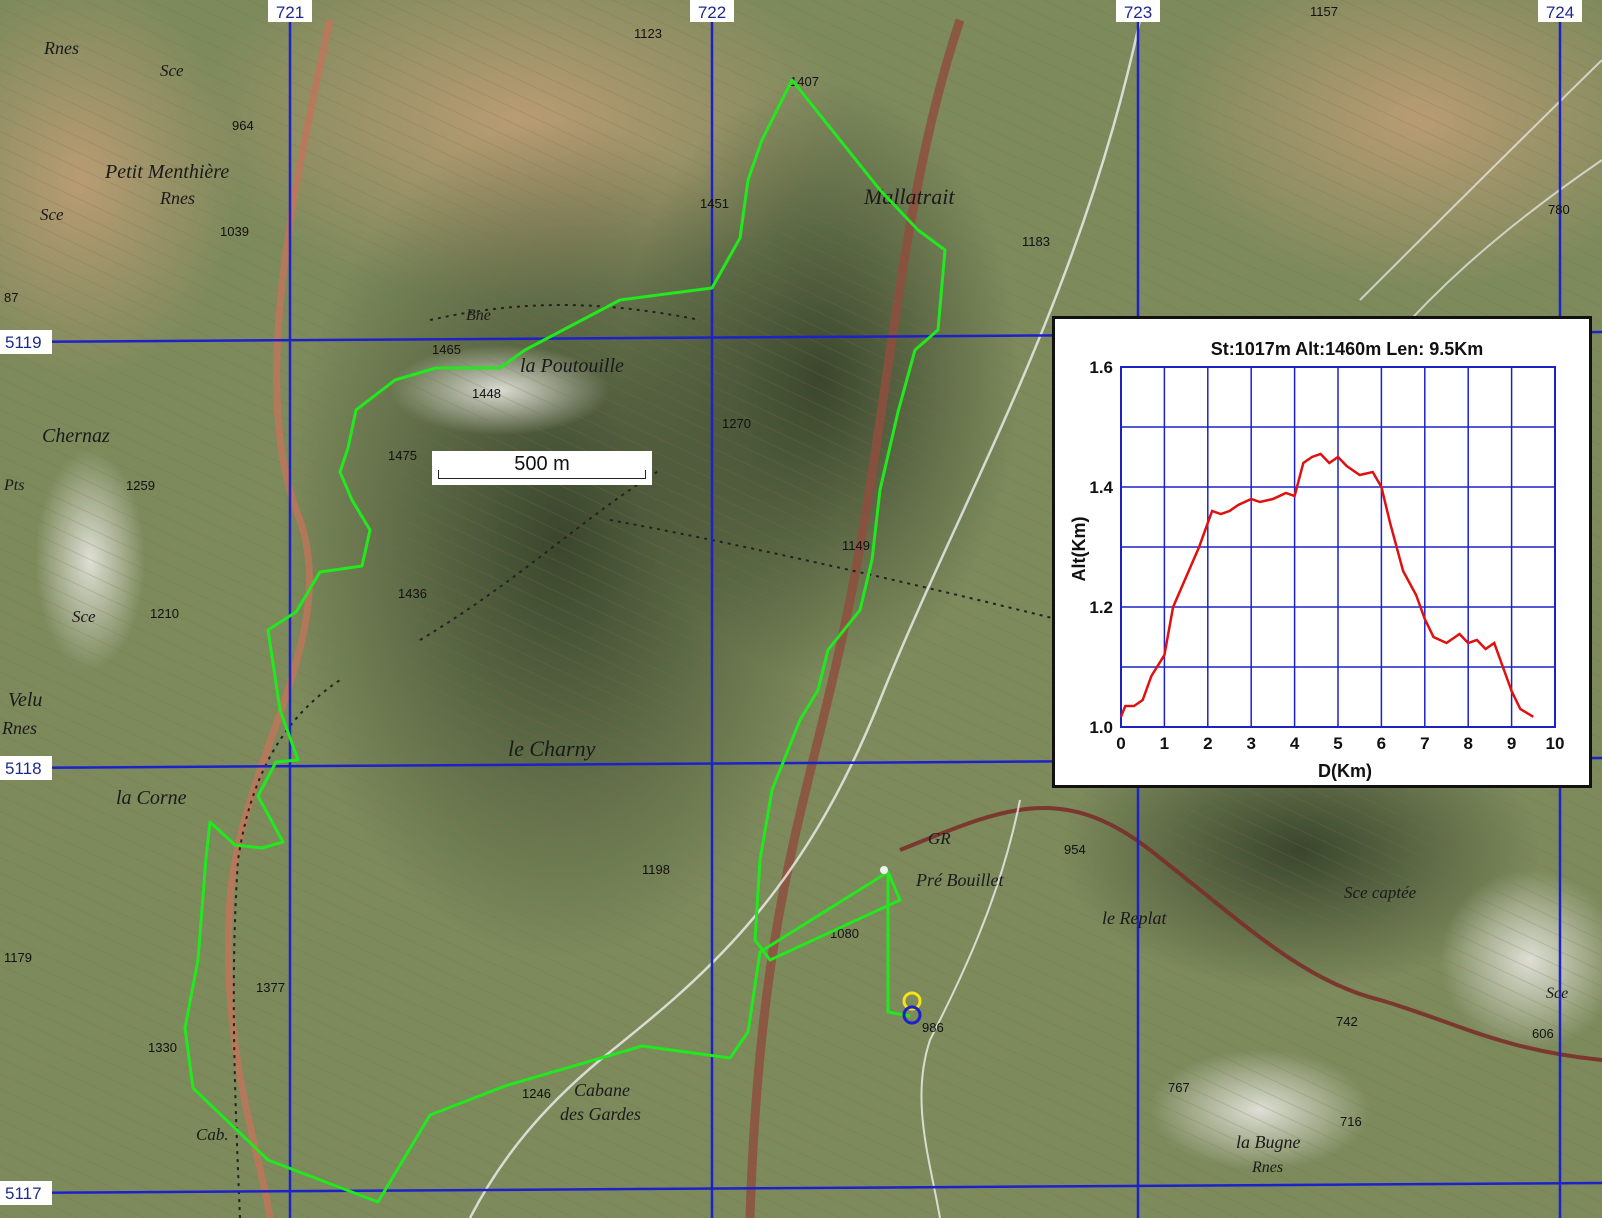 This screenshot has height=1218, width=1602. Describe the element at coordinates (1424, 743) in the screenshot. I see `profile-x-tick: 7` at that location.